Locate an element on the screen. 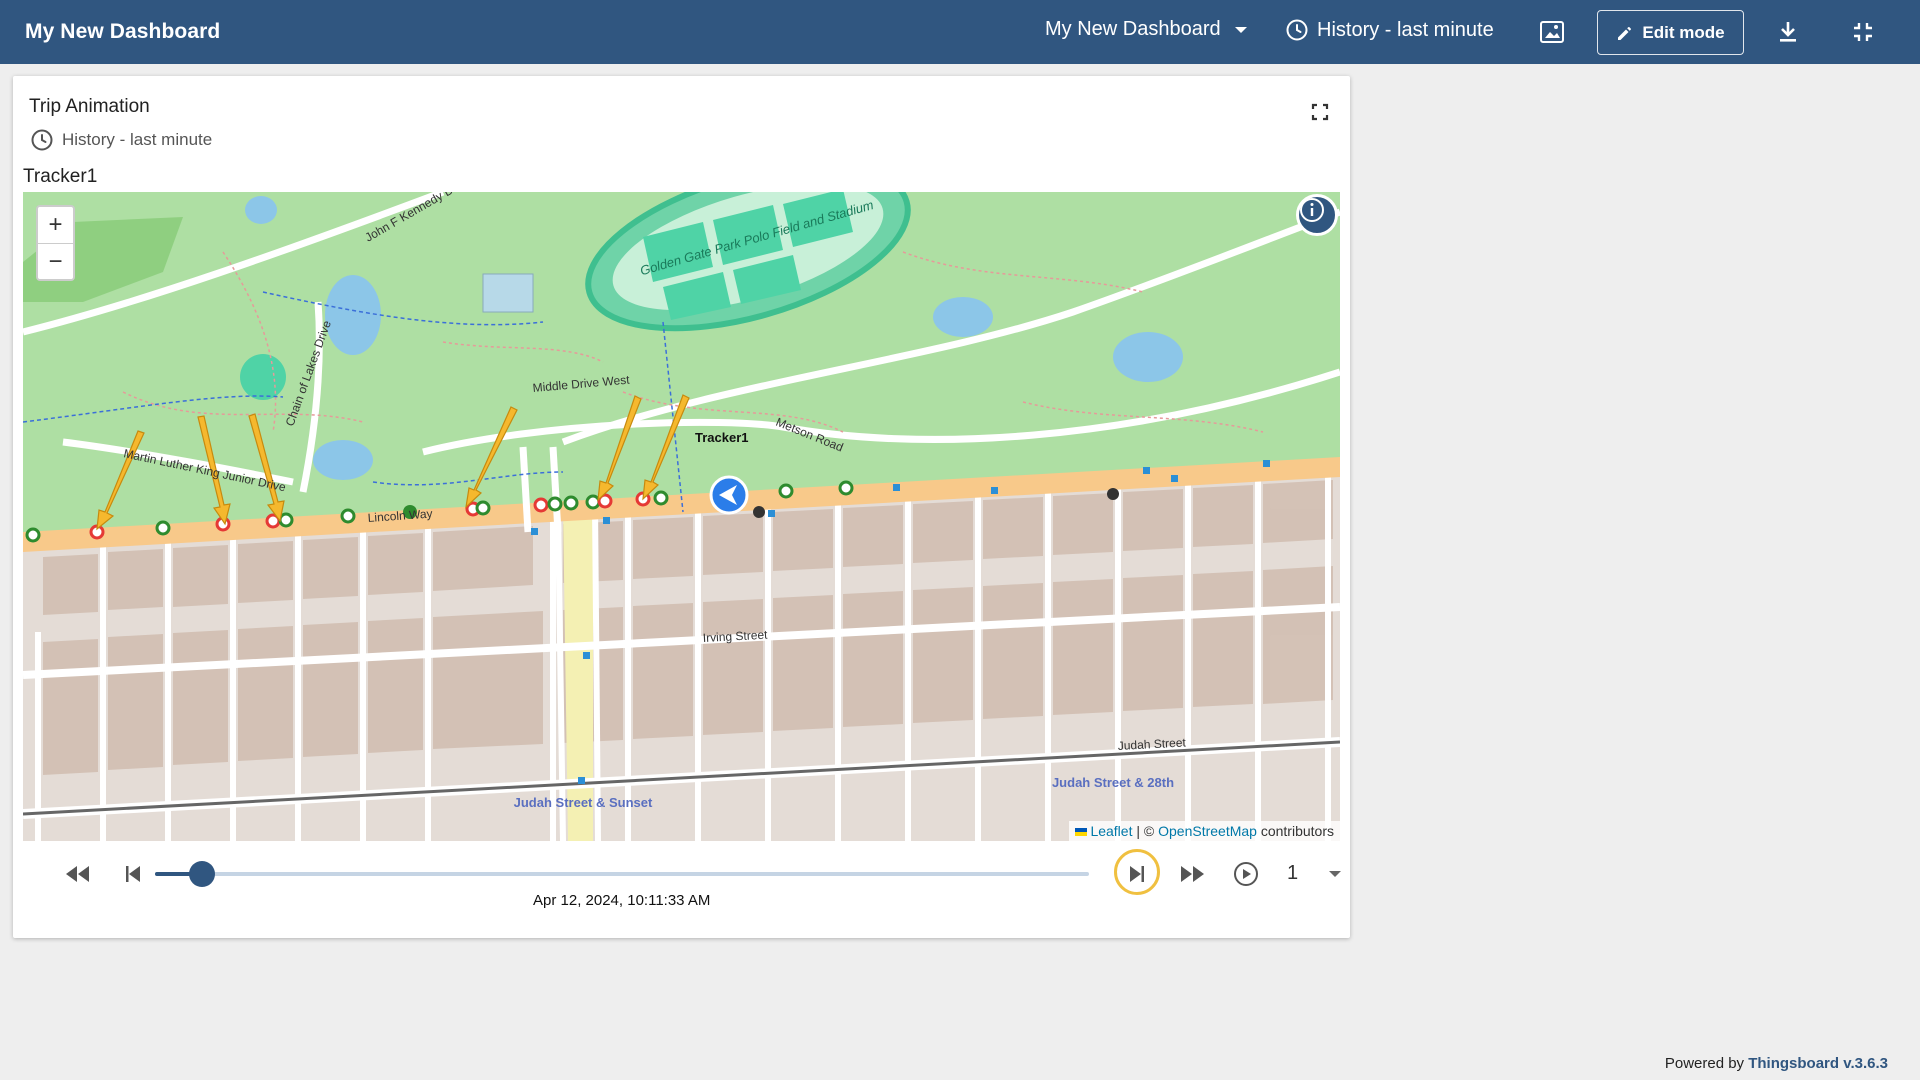 The image size is (1920, 1080). ukraine-flag-icon is located at coordinates (1080, 832).